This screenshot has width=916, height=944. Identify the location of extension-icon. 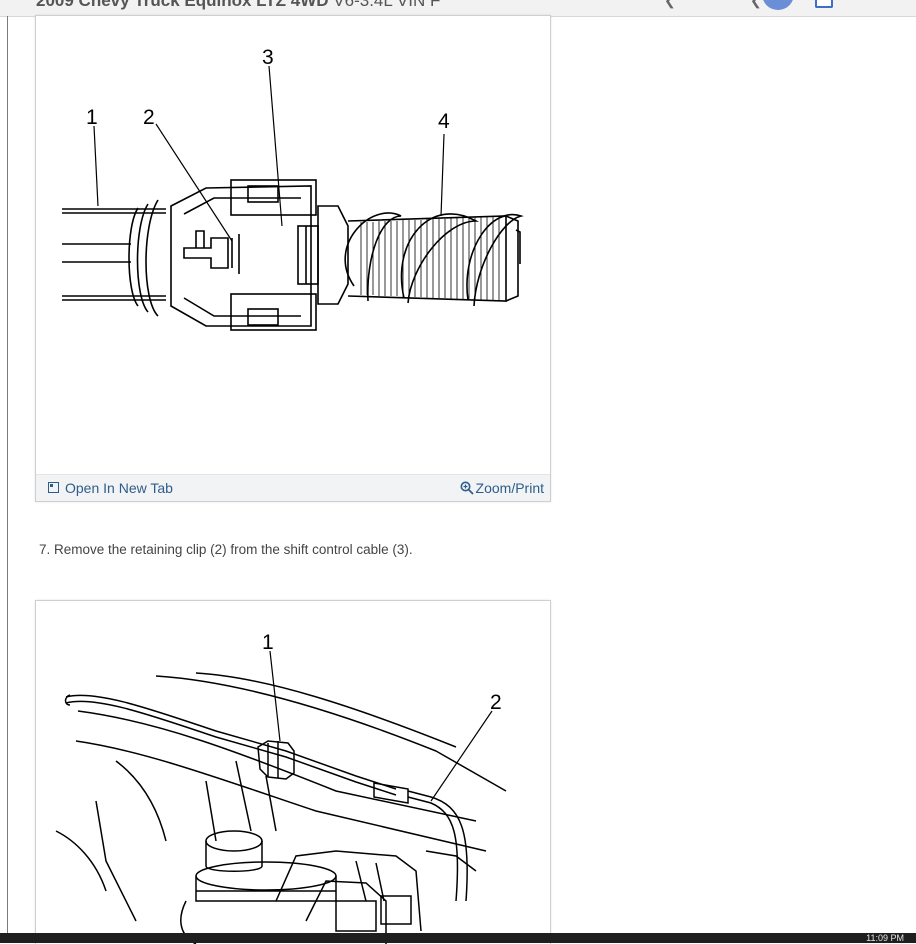
(824, 4).